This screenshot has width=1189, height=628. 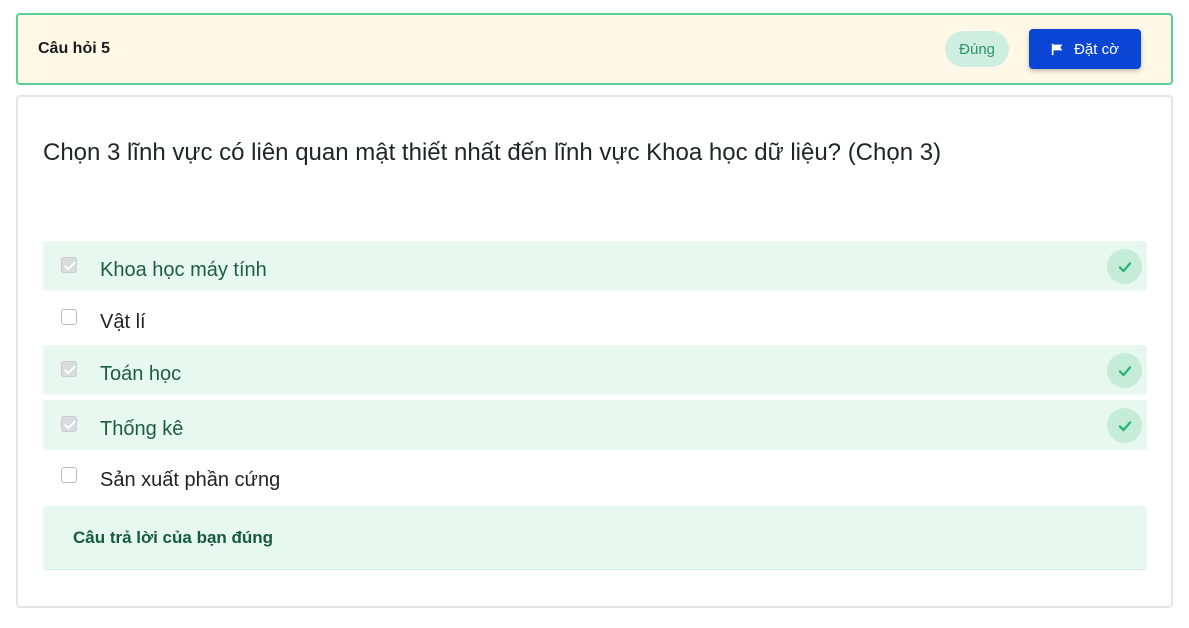 What do you see at coordinates (595, 476) in the screenshot?
I see `answer-option: Sản xuất phần cứng` at bounding box center [595, 476].